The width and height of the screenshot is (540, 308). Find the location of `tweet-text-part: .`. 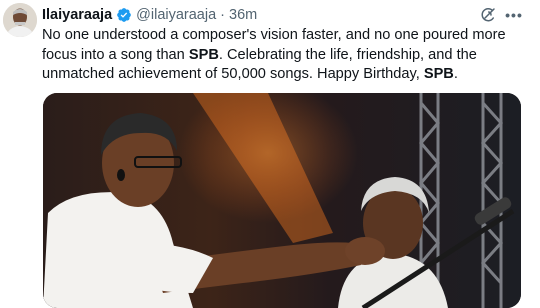

tweet-text-part: . is located at coordinates (455, 74).